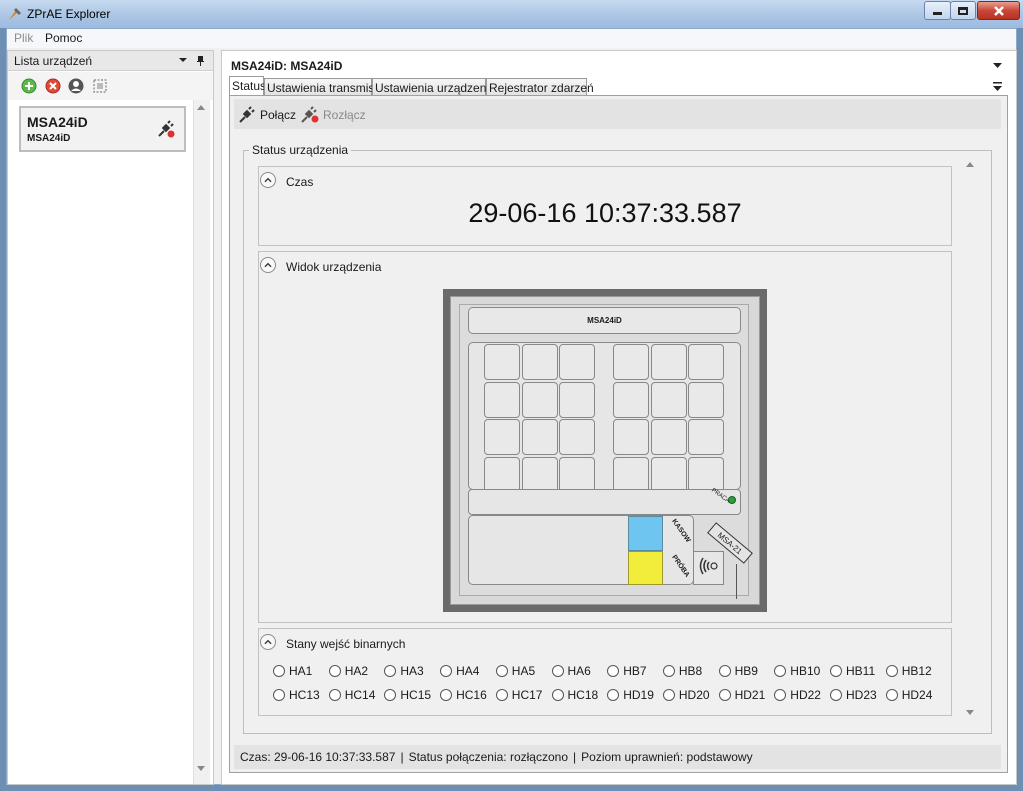 The height and width of the screenshot is (791, 1023). I want to click on binary-input-hd24: HD24, so click(909, 695).